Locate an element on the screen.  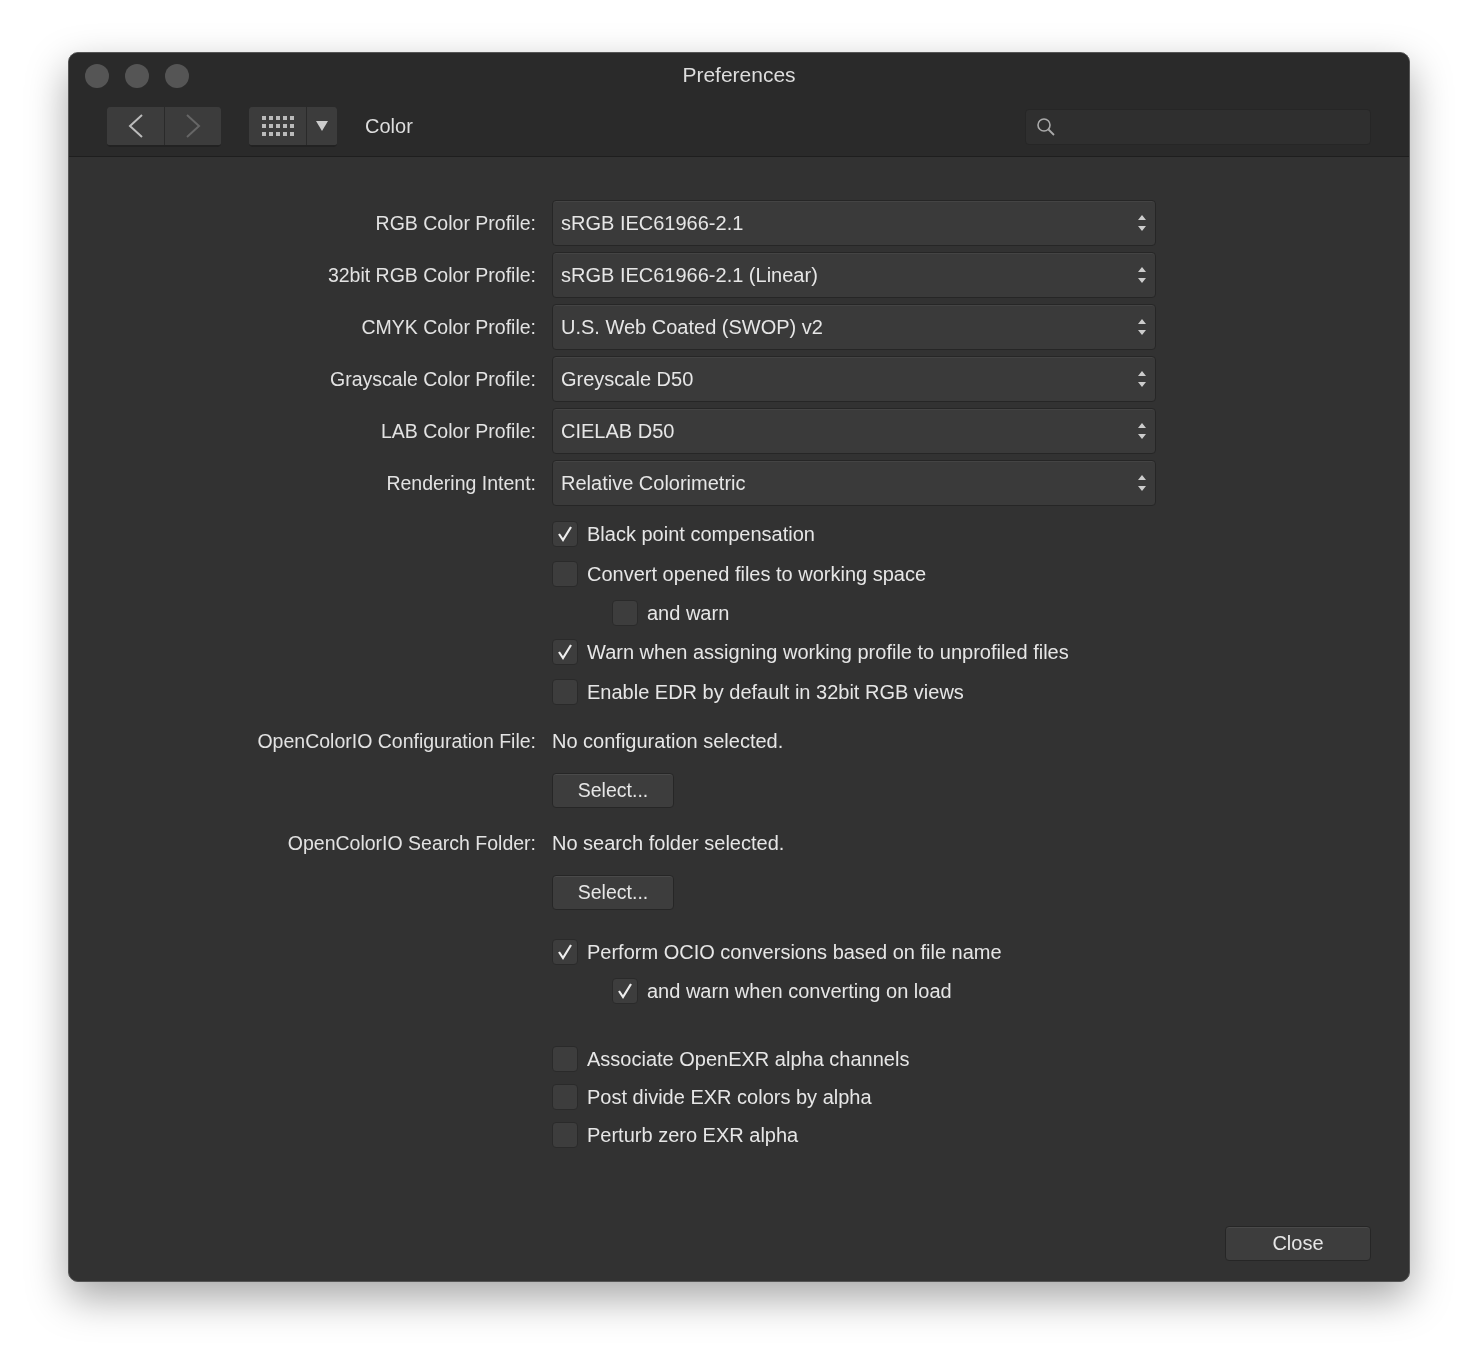
field-label: CMYK Color Profile: is located at coordinates (448, 327).